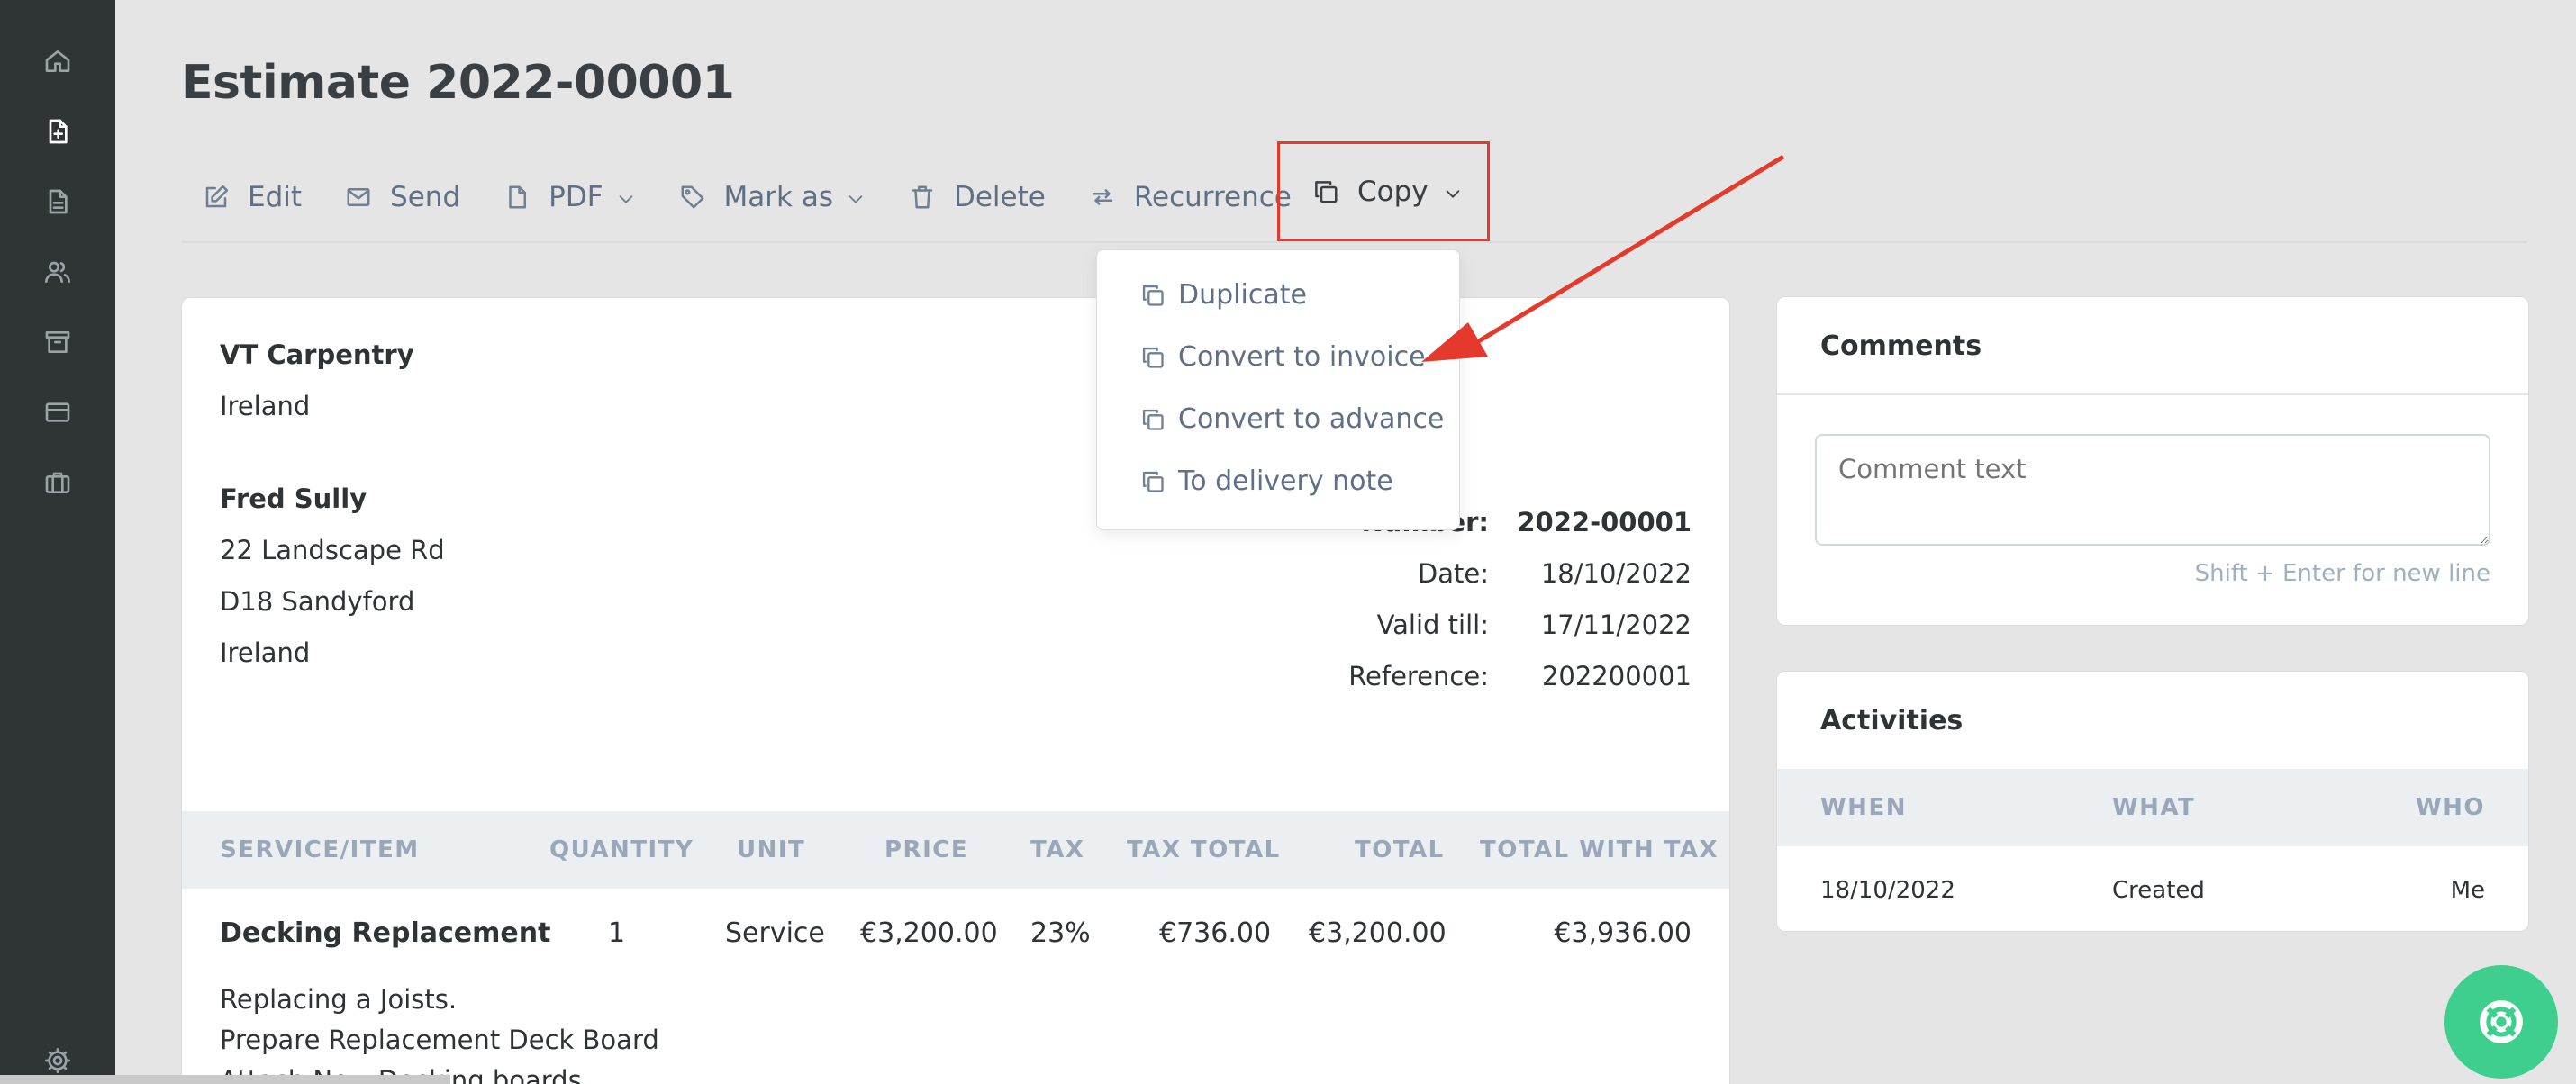  I want to click on edit-icon, so click(217, 196).